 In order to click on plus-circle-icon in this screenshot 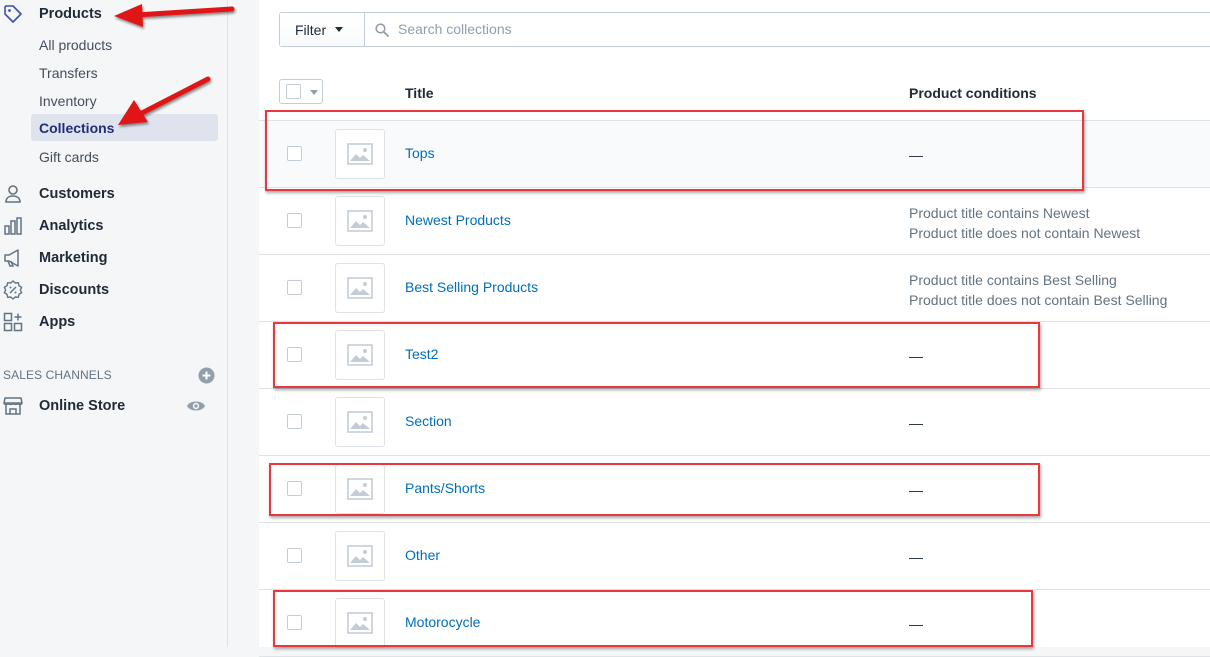, I will do `click(206, 375)`.